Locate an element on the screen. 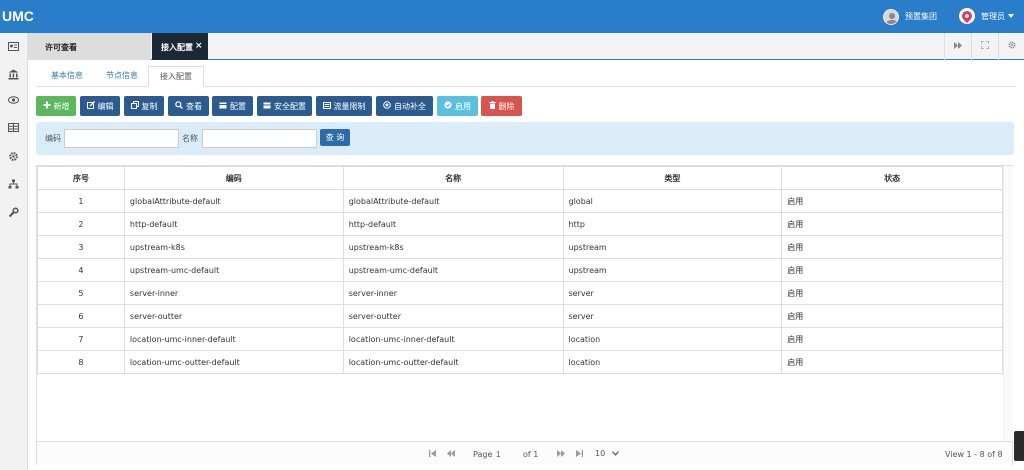 The height and width of the screenshot is (470, 1024). autocomplete-button: 自动补全 is located at coordinates (404, 106).